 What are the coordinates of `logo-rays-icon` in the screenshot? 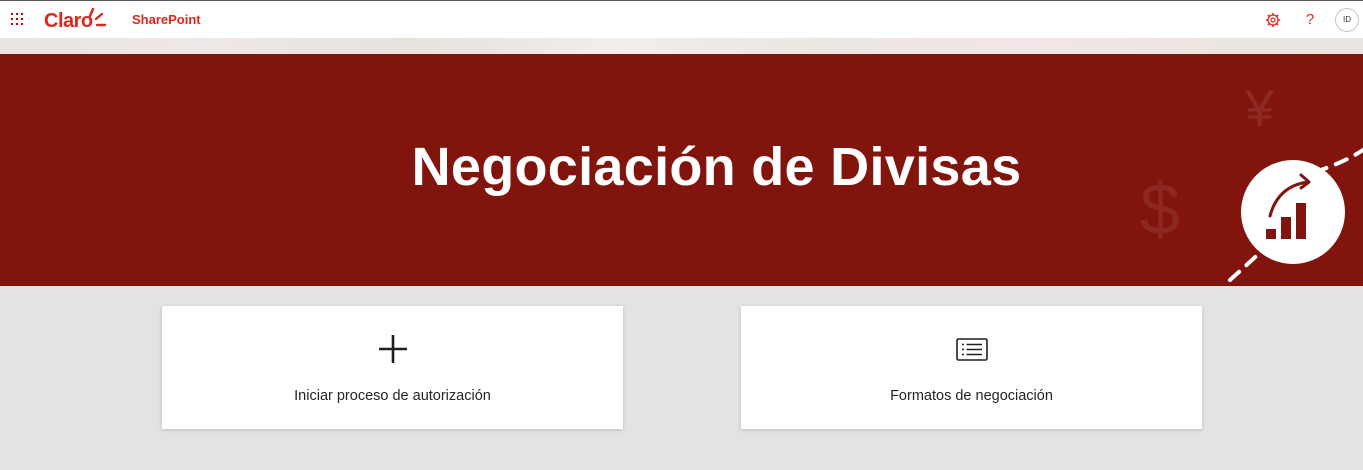 It's located at (97, 17).